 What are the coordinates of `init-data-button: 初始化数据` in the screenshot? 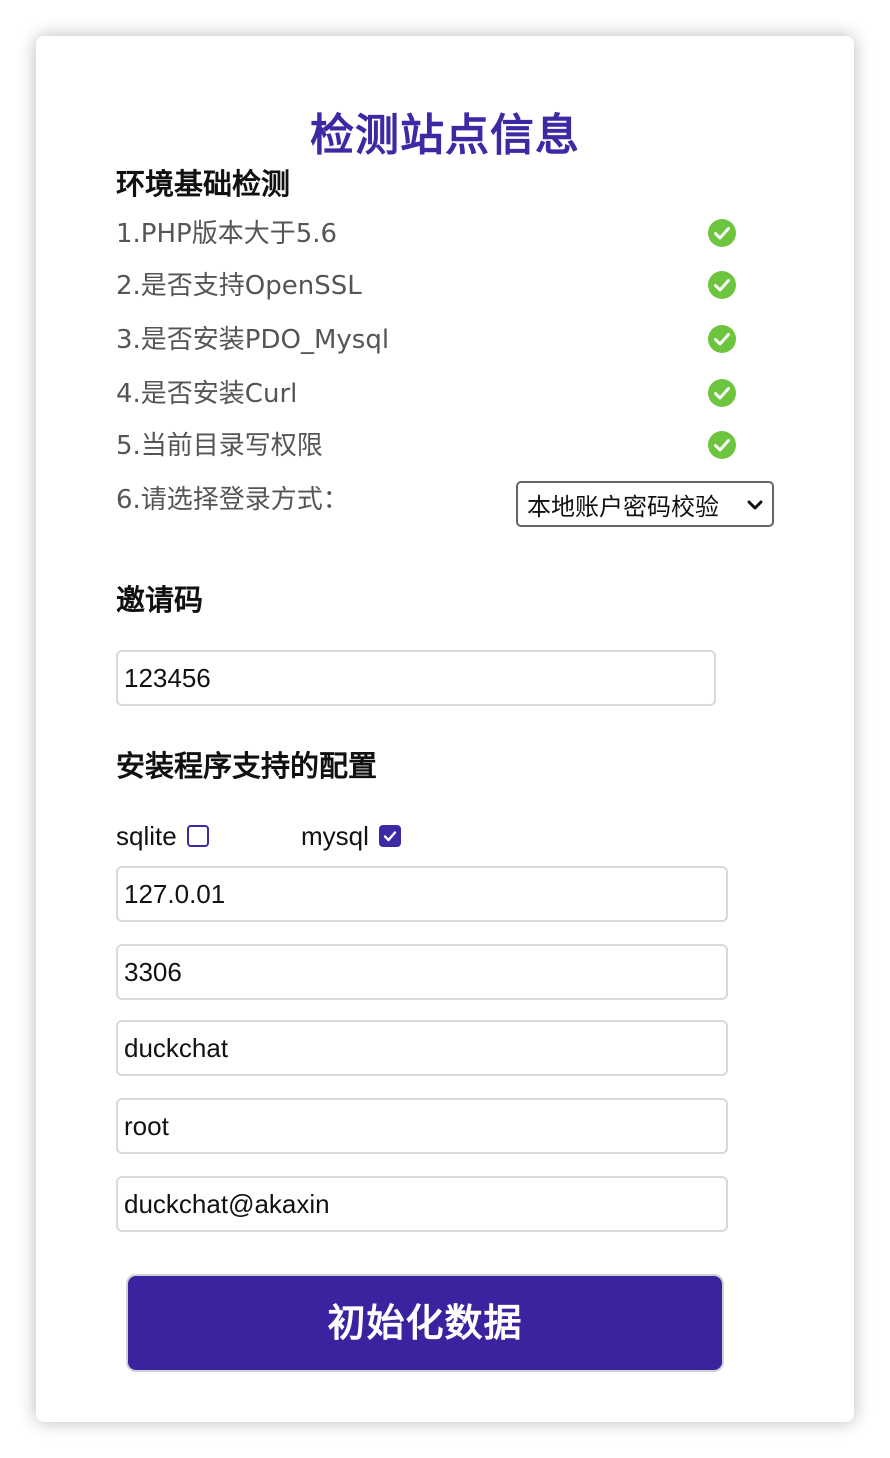 It's located at (425, 1323).